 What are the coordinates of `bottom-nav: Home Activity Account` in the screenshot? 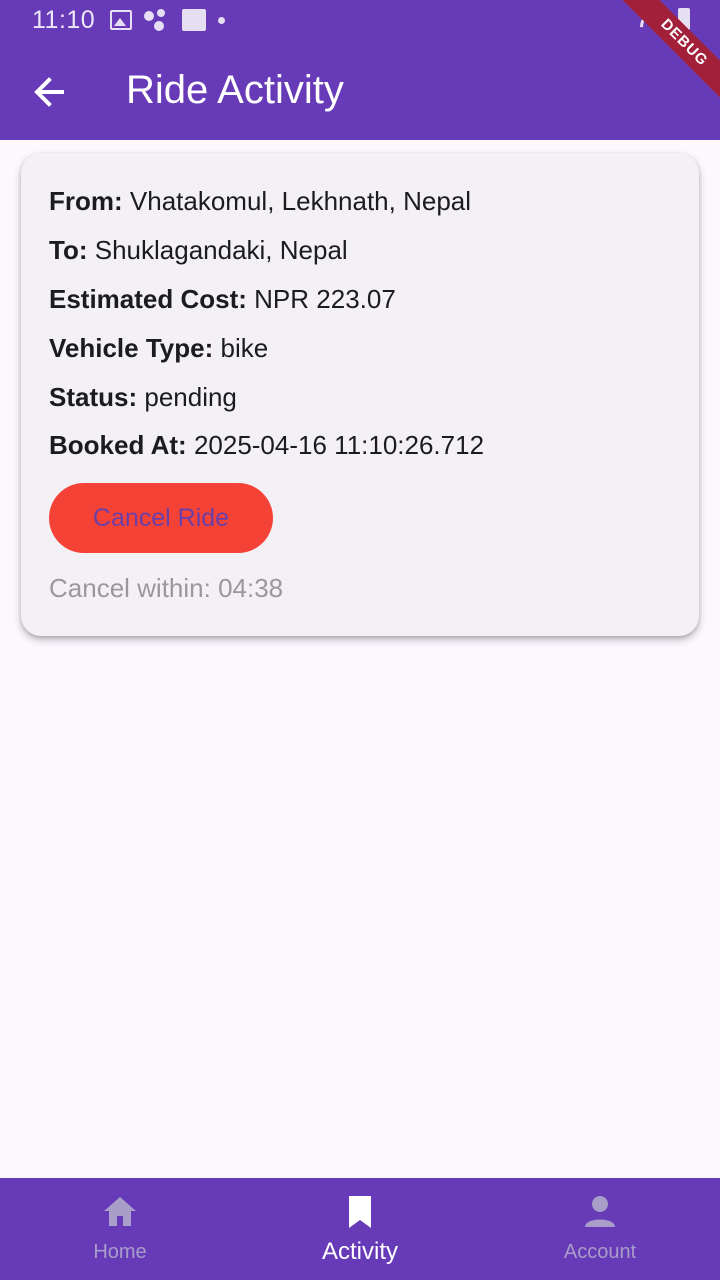 It's located at (360, 1229).